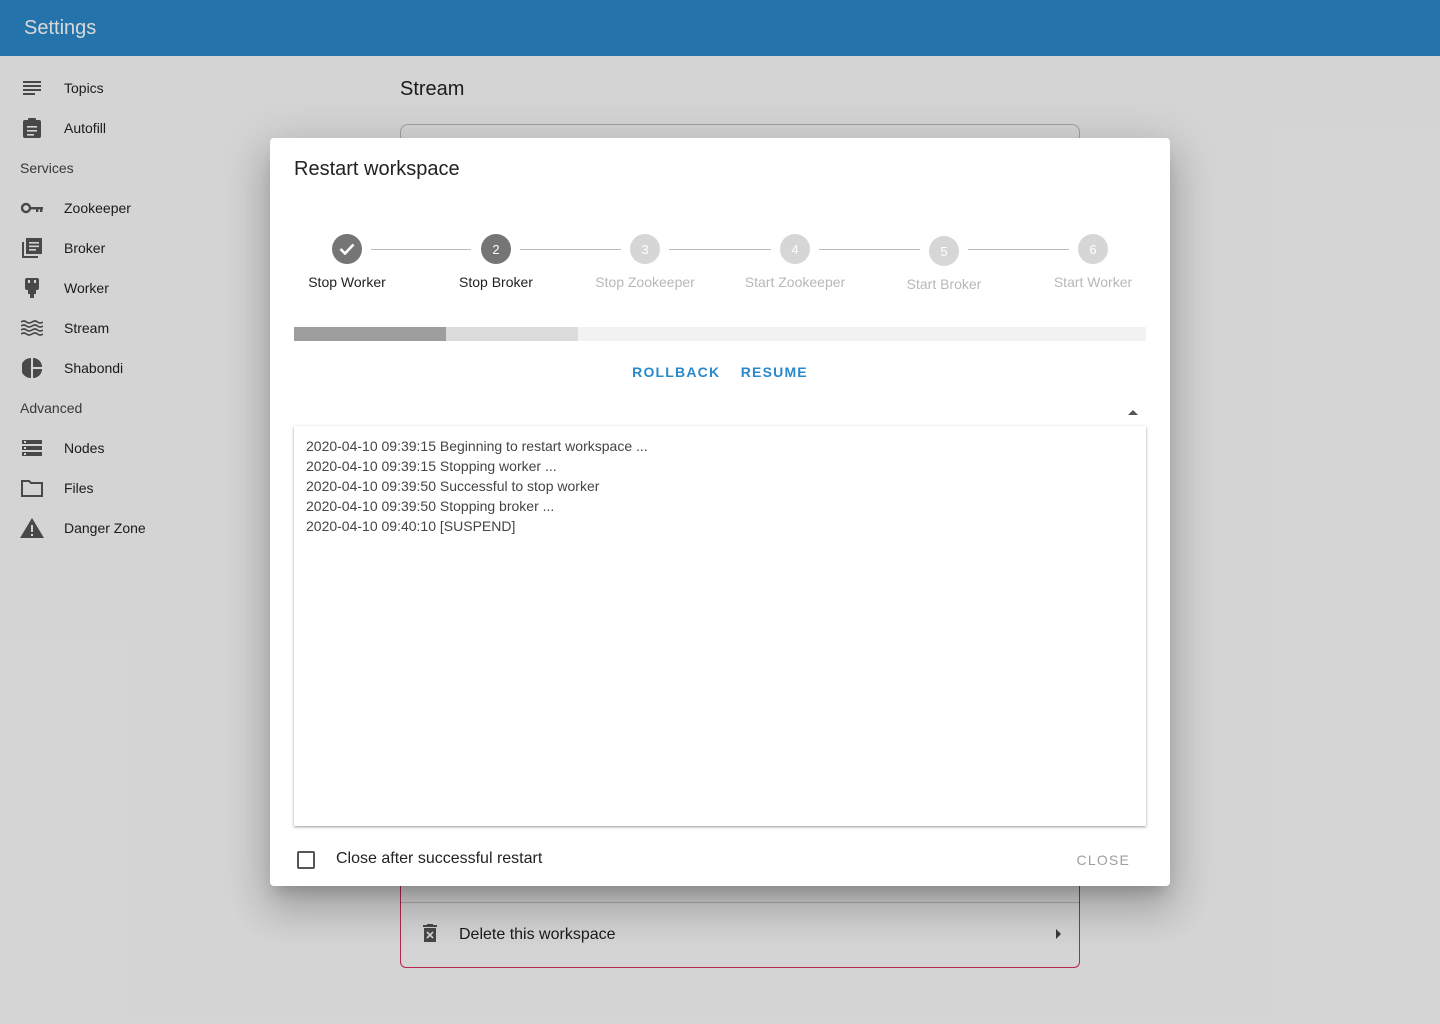 This screenshot has width=1440, height=1024. I want to click on step-label: Start Broker, so click(944, 284).